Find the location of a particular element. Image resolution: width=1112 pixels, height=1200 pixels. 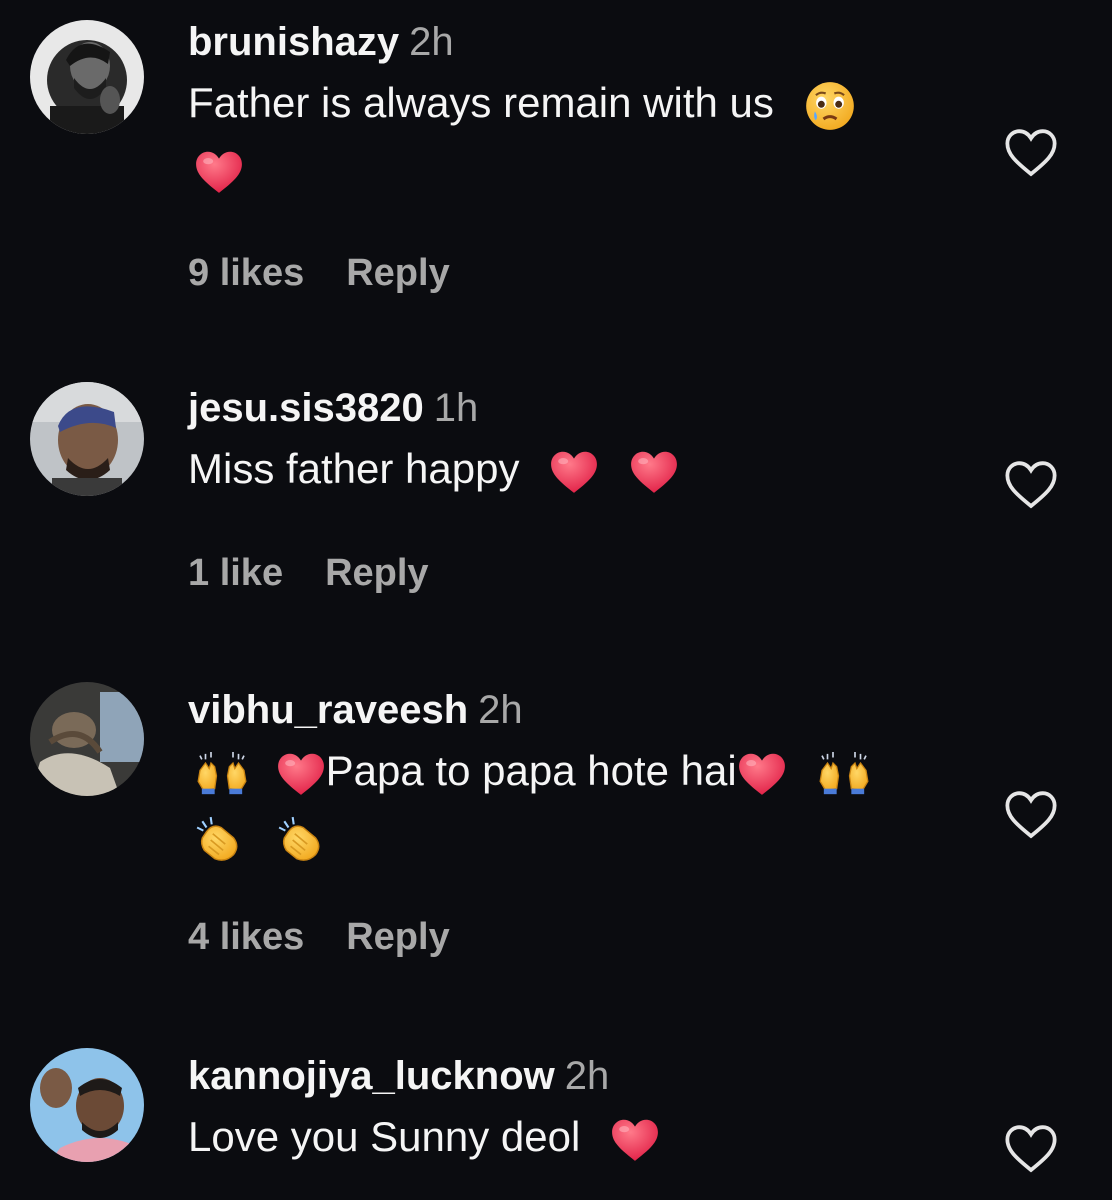

timestamp: 1h is located at coordinates (456, 408).